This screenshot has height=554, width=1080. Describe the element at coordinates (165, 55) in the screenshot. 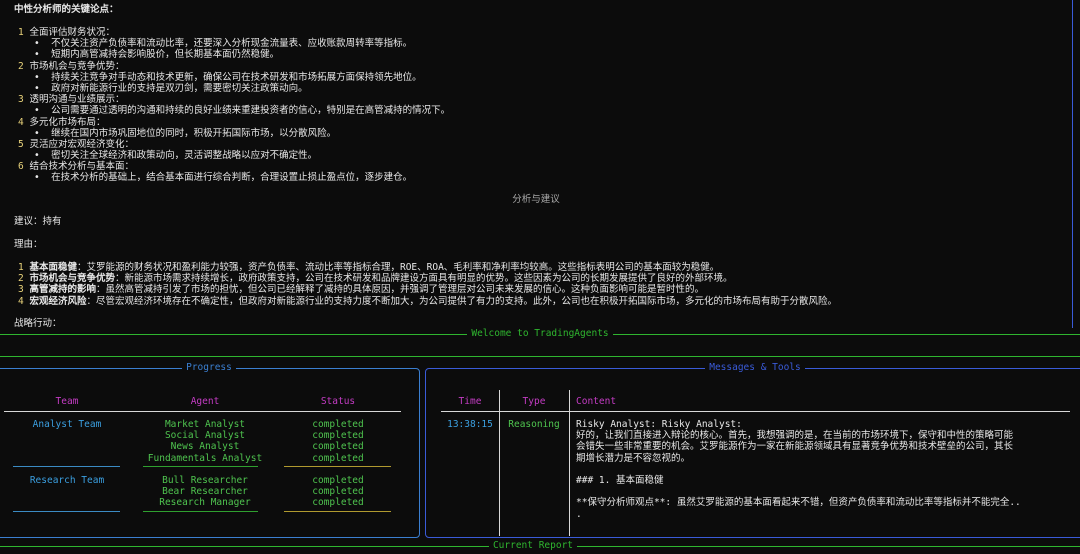

I see `key-point-bullet: 短期内高管减持会影响股价，但长期基本面仍然稳健。` at that location.